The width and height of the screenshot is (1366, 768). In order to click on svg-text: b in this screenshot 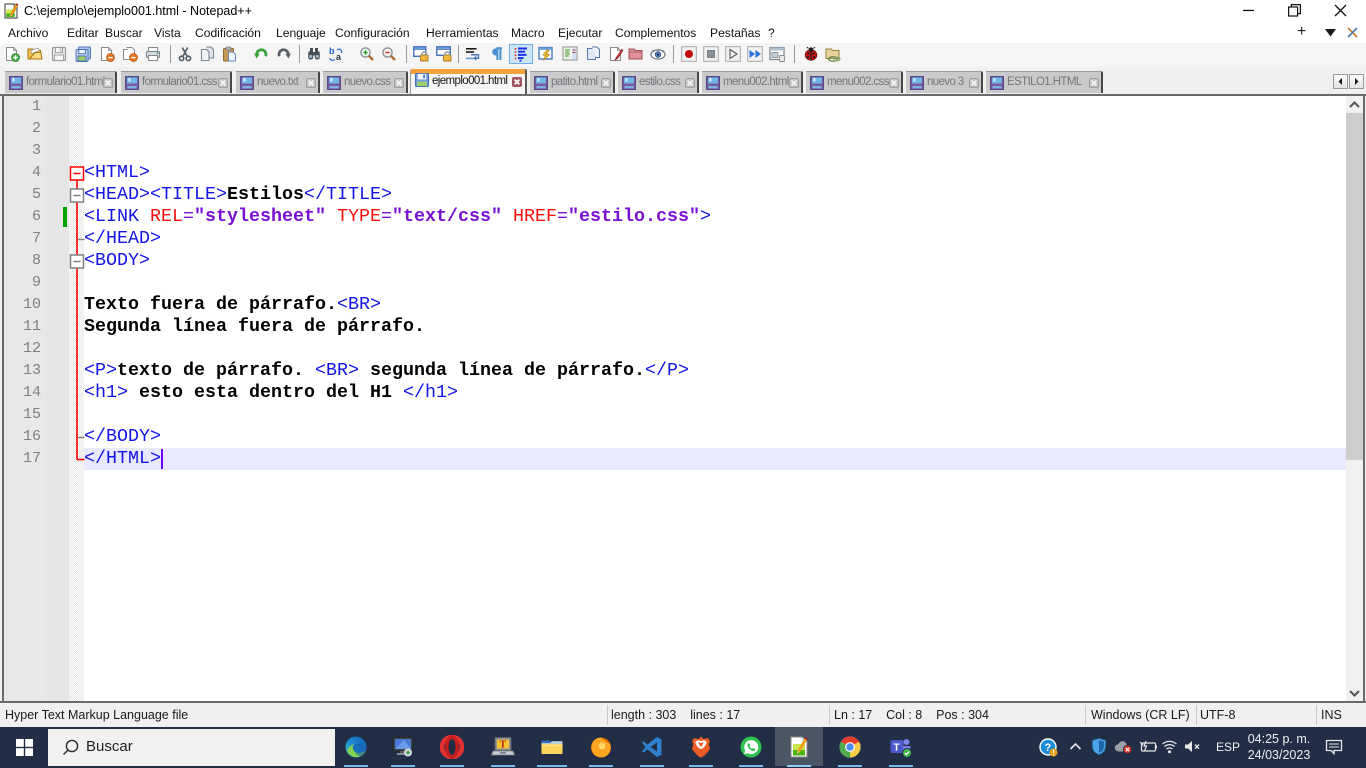, I will do `click(332, 51)`.